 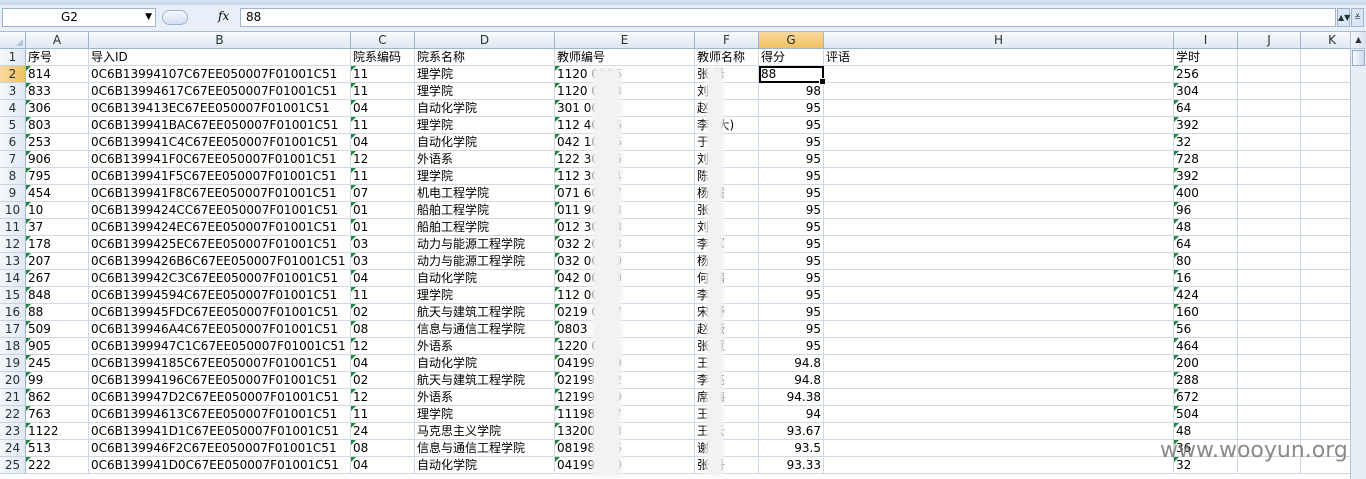 What do you see at coordinates (1269, 329) in the screenshot?
I see `cell-j17` at bounding box center [1269, 329].